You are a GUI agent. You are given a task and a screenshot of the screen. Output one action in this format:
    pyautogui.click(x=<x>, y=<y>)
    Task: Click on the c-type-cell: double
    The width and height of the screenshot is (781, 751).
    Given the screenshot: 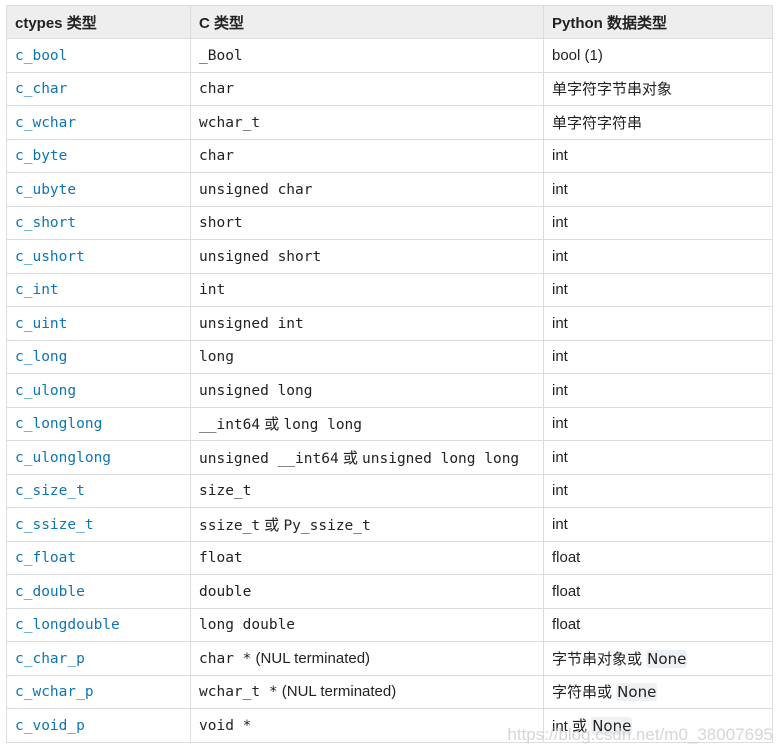 What is the action you would take?
    pyautogui.click(x=367, y=591)
    